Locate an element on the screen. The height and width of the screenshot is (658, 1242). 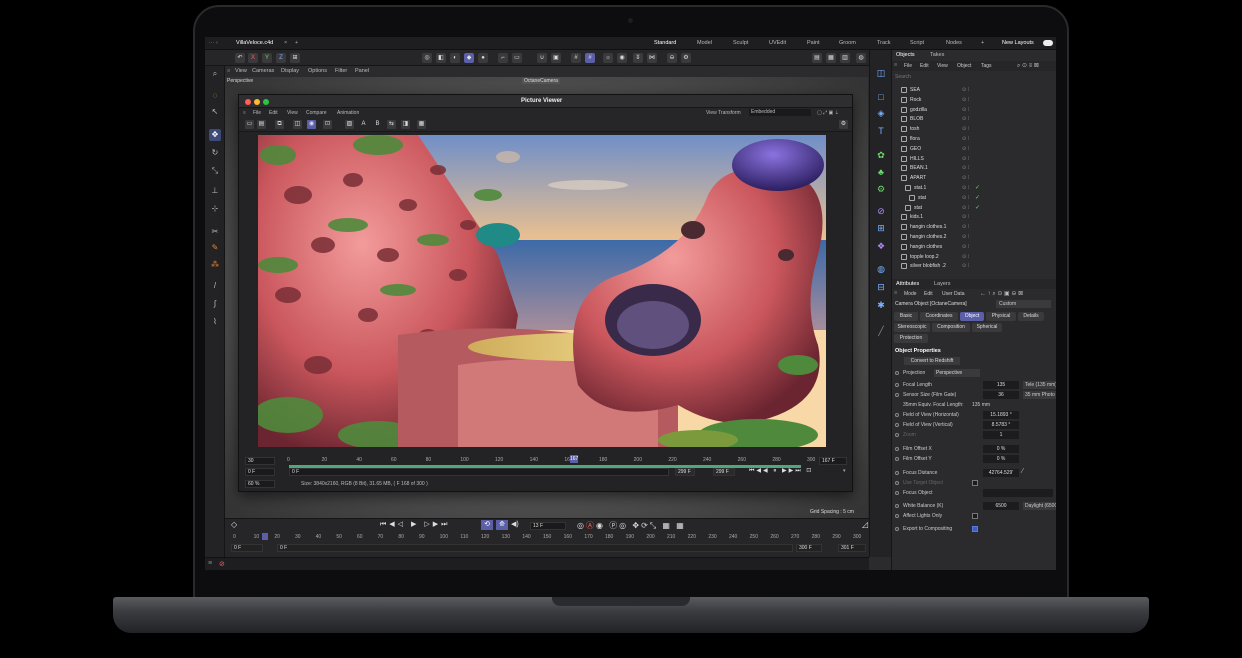
render-settings-icon: ▥ is located at coordinates (845, 58).